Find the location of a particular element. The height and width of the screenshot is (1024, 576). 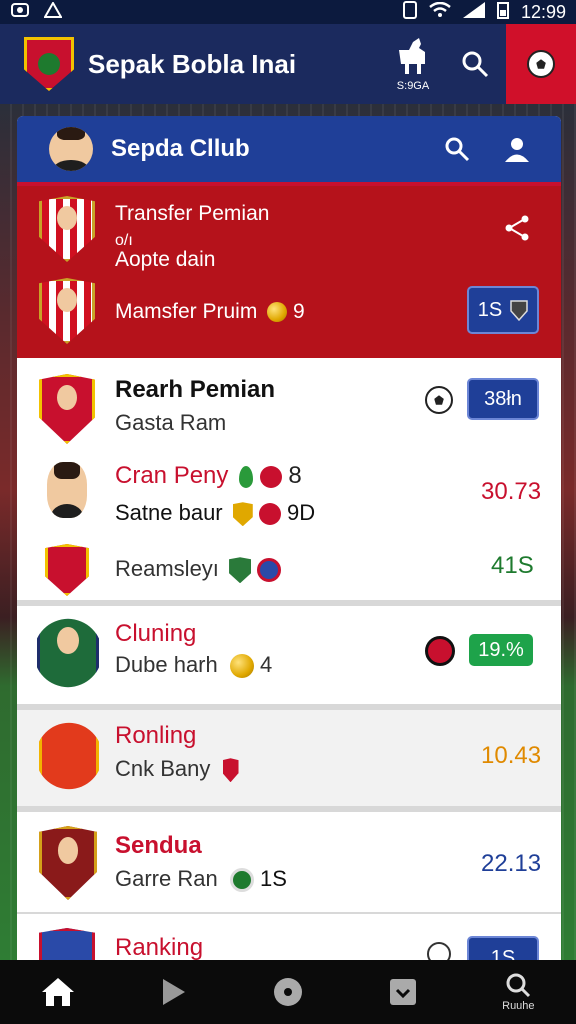

share-icon is located at coordinates (517, 228).